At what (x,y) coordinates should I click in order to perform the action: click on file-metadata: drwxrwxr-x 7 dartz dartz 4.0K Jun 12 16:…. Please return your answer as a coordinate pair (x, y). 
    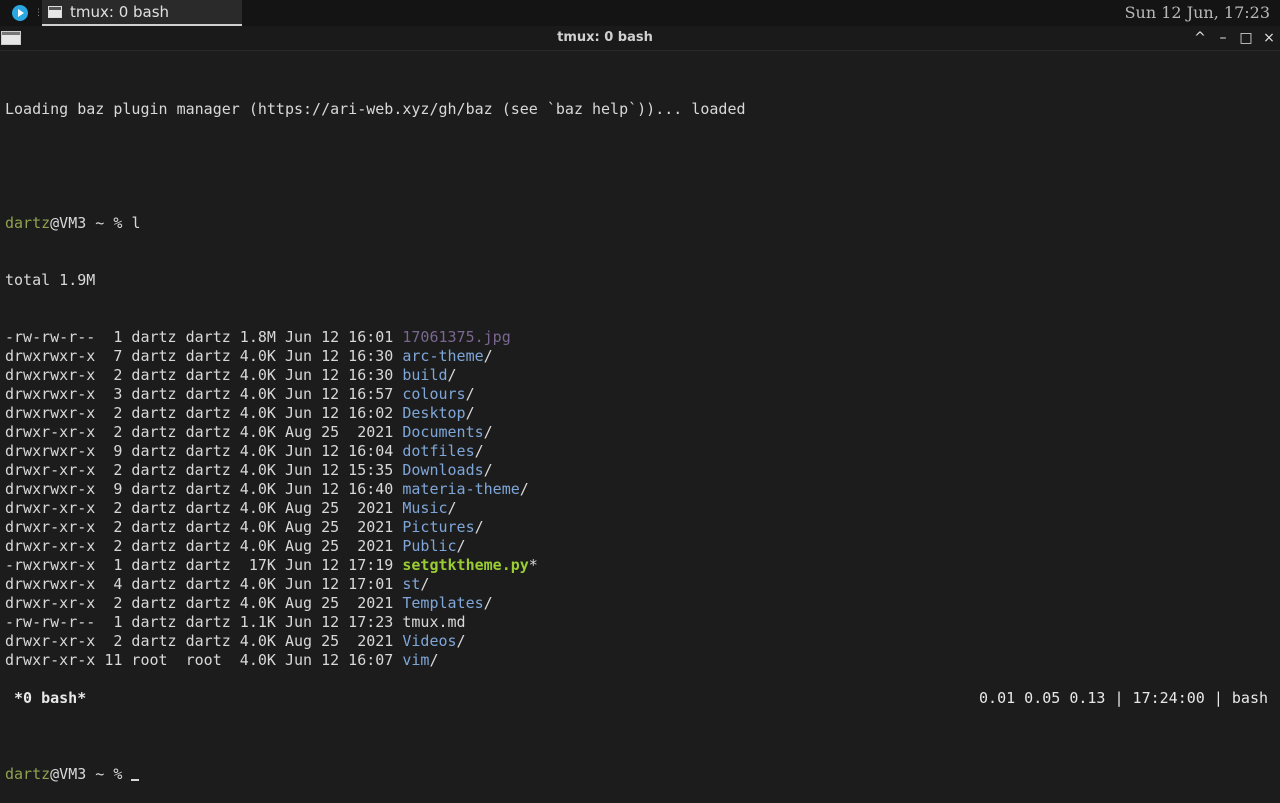
    Looking at the image, I should click on (204, 356).